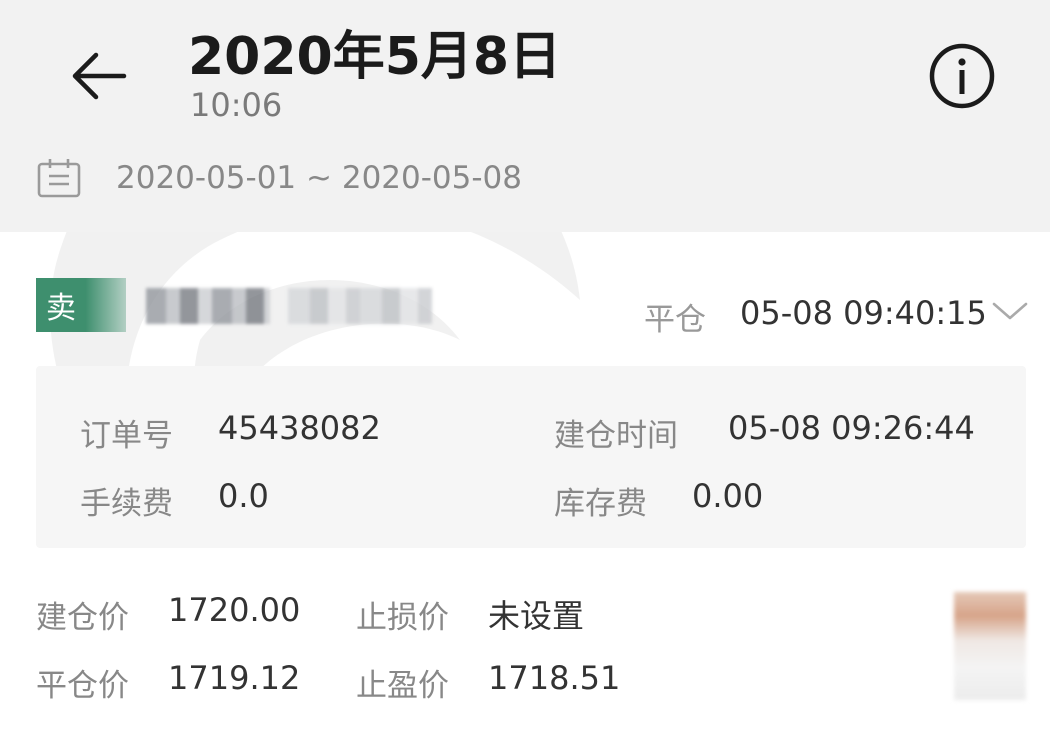 This screenshot has height=740, width=1050. I want to click on info-icon, so click(962, 76).